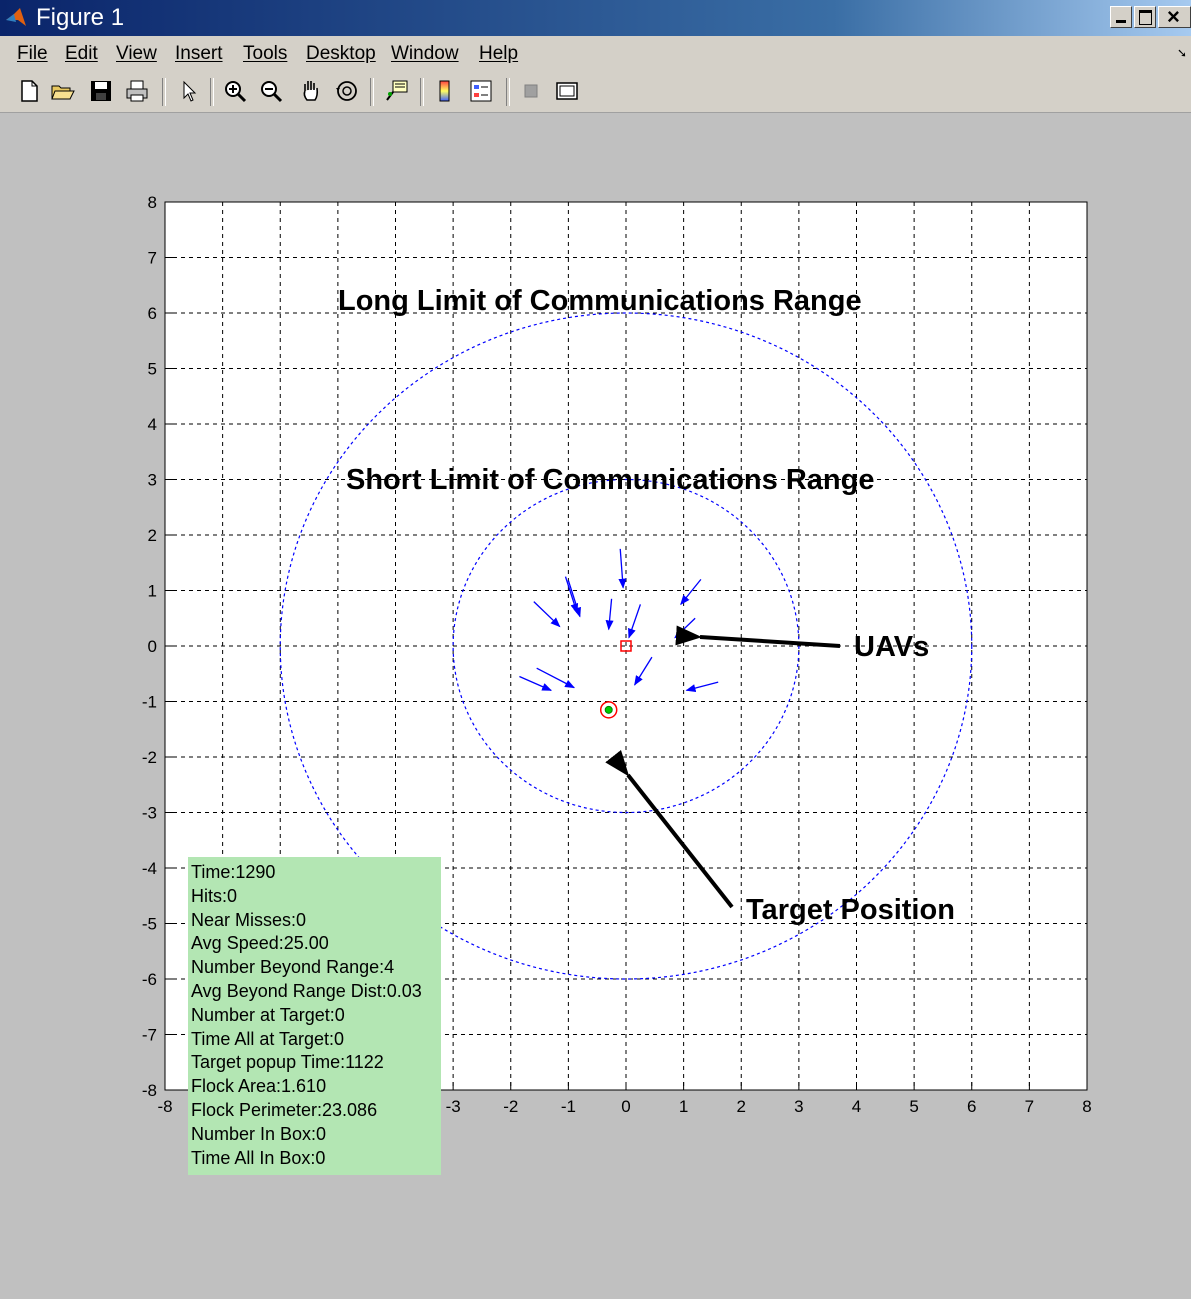 The height and width of the screenshot is (1299, 1191). What do you see at coordinates (683, 1106) in the screenshot?
I see `x-tick-label: 1` at bounding box center [683, 1106].